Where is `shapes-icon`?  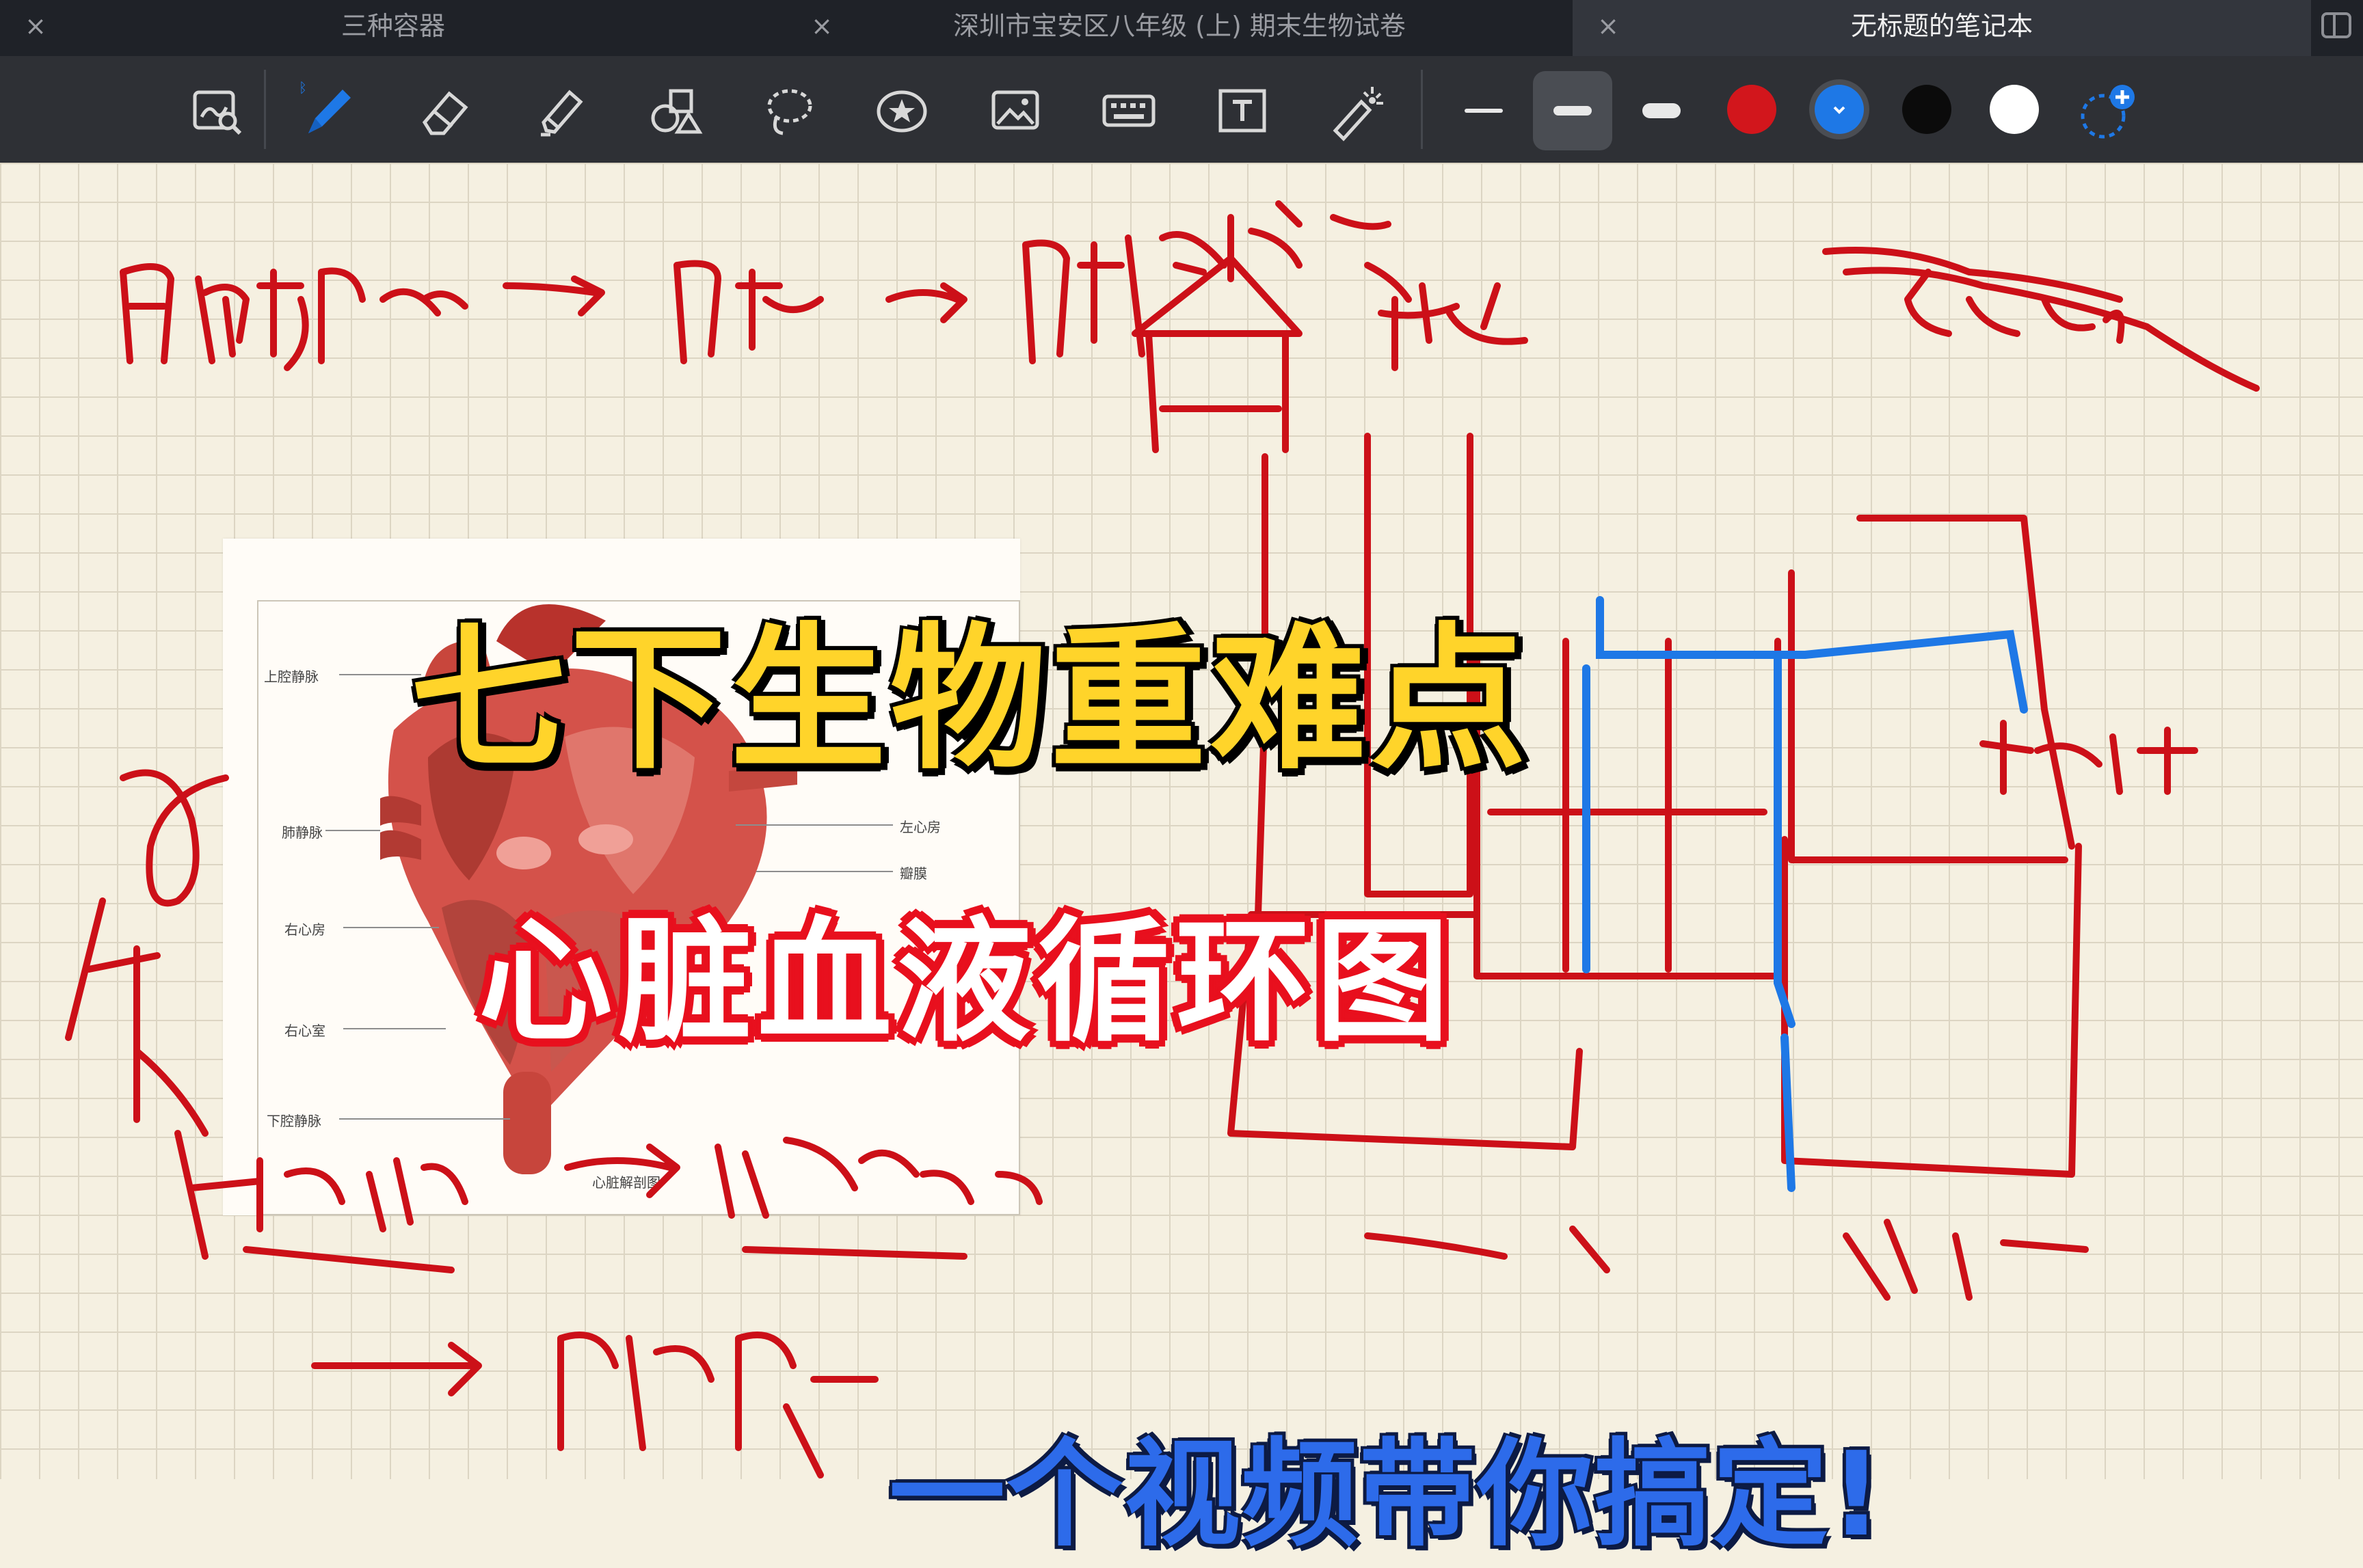 shapes-icon is located at coordinates (673, 110).